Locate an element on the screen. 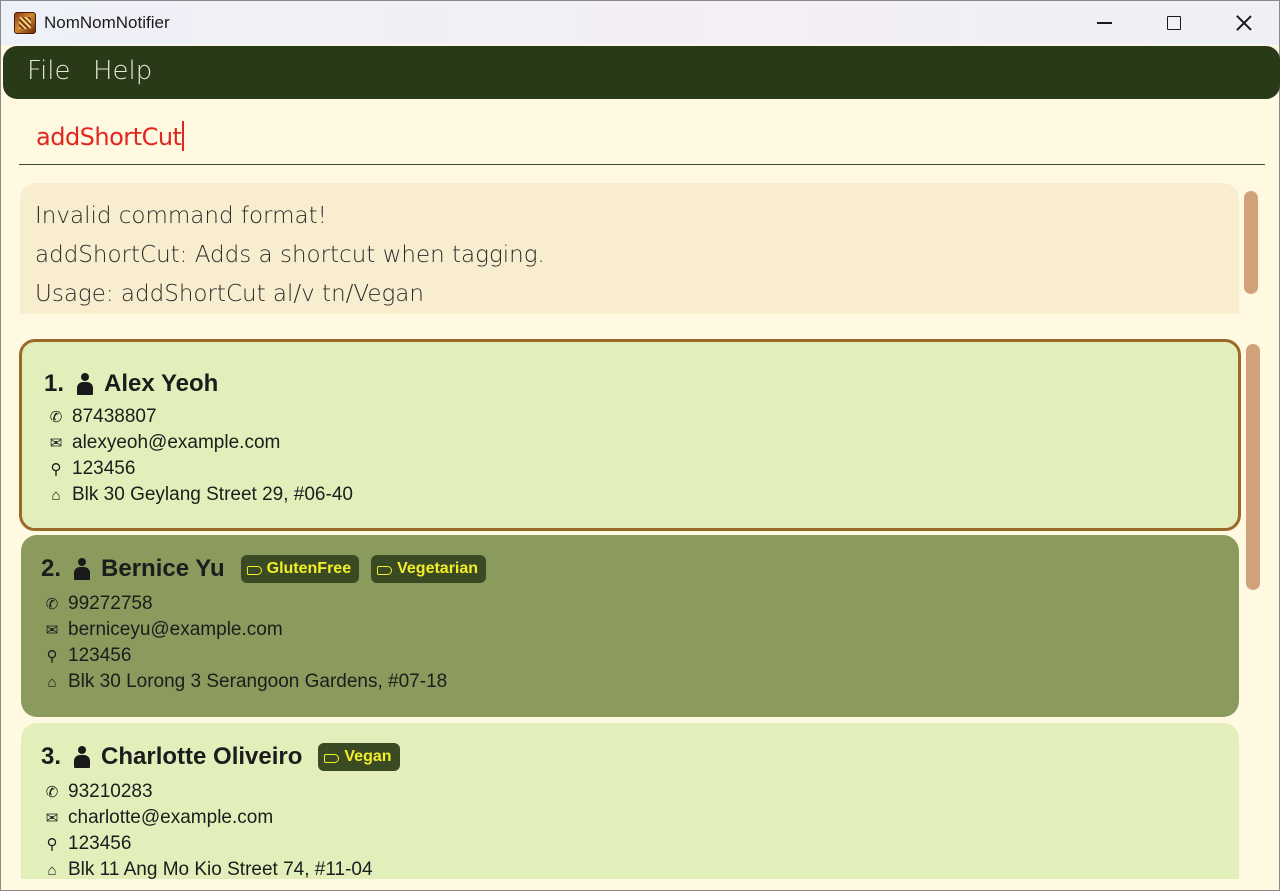 Image resolution: width=1280 pixels, height=891 pixels. tag-badge: Vegetarian is located at coordinates (429, 569).